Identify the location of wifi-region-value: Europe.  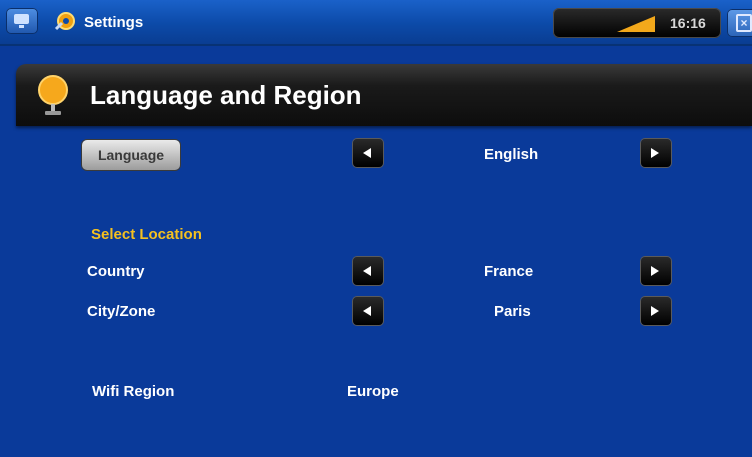
(373, 391).